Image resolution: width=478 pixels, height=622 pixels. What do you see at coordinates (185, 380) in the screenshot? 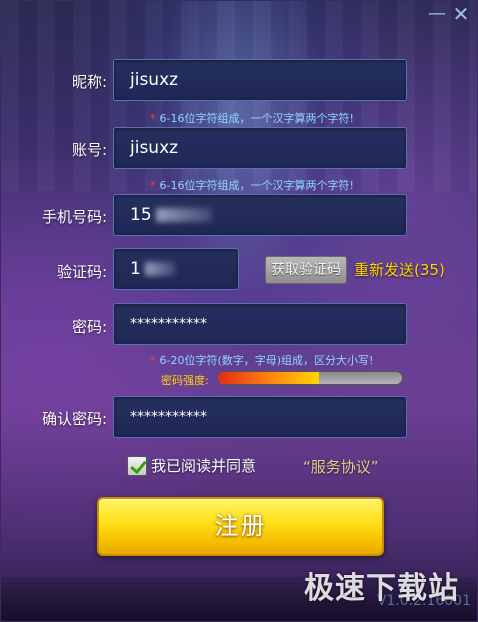
I see `strength-label: 密码强度:` at bounding box center [185, 380].